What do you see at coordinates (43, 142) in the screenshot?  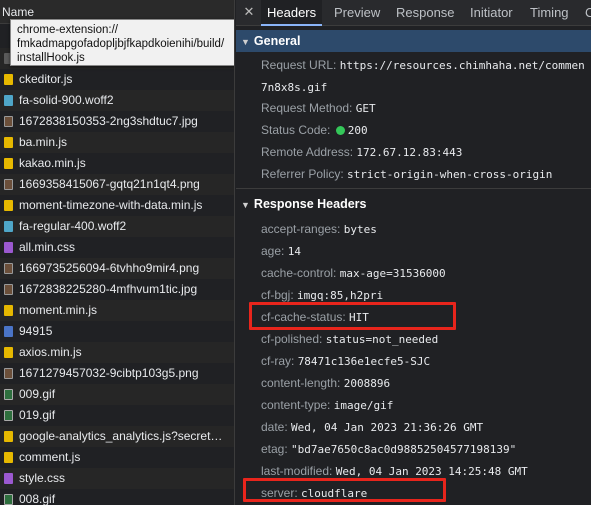 I see `request-name: ba.min.js` at bounding box center [43, 142].